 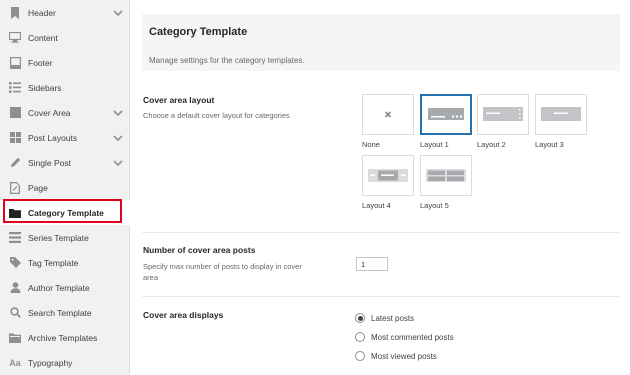 I want to click on sidebar-item-page: Page, so click(x=65, y=187).